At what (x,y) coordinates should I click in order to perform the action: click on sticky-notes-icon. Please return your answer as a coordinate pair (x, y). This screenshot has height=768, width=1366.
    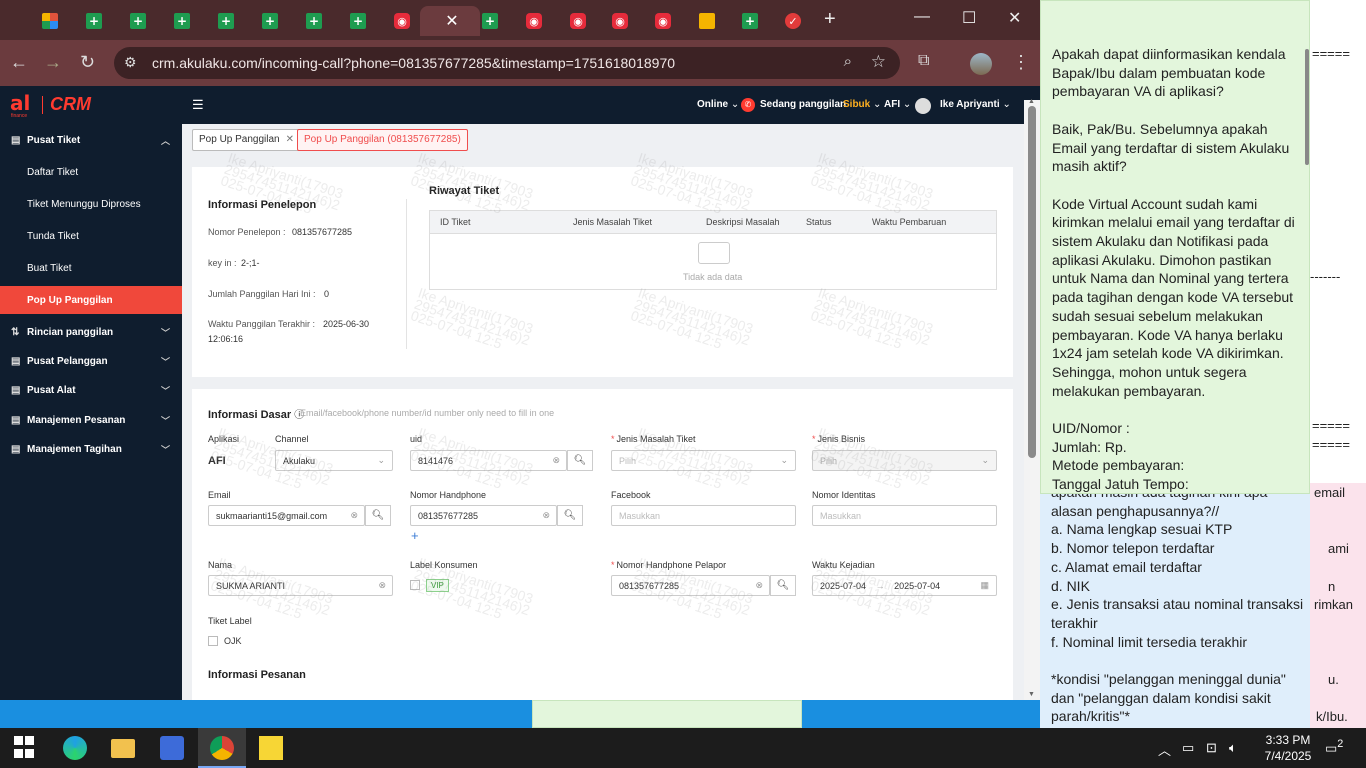
    Looking at the image, I should click on (271, 748).